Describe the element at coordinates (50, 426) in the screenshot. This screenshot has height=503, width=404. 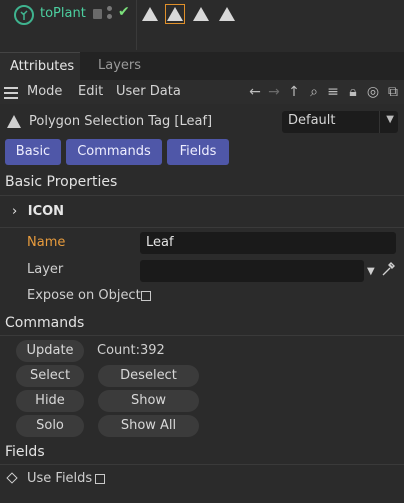
I see `solo-button: Solo` at that location.